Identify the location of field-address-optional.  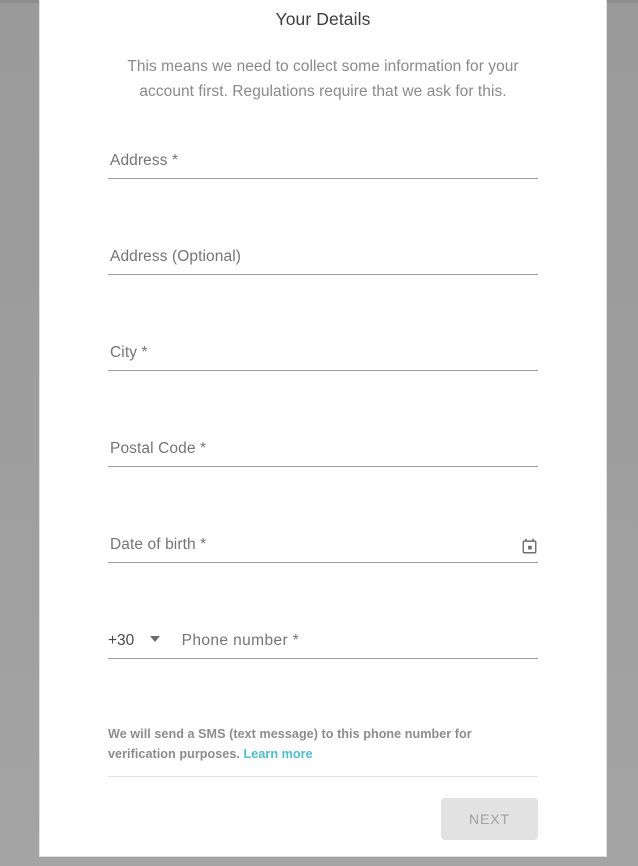
(323, 282).